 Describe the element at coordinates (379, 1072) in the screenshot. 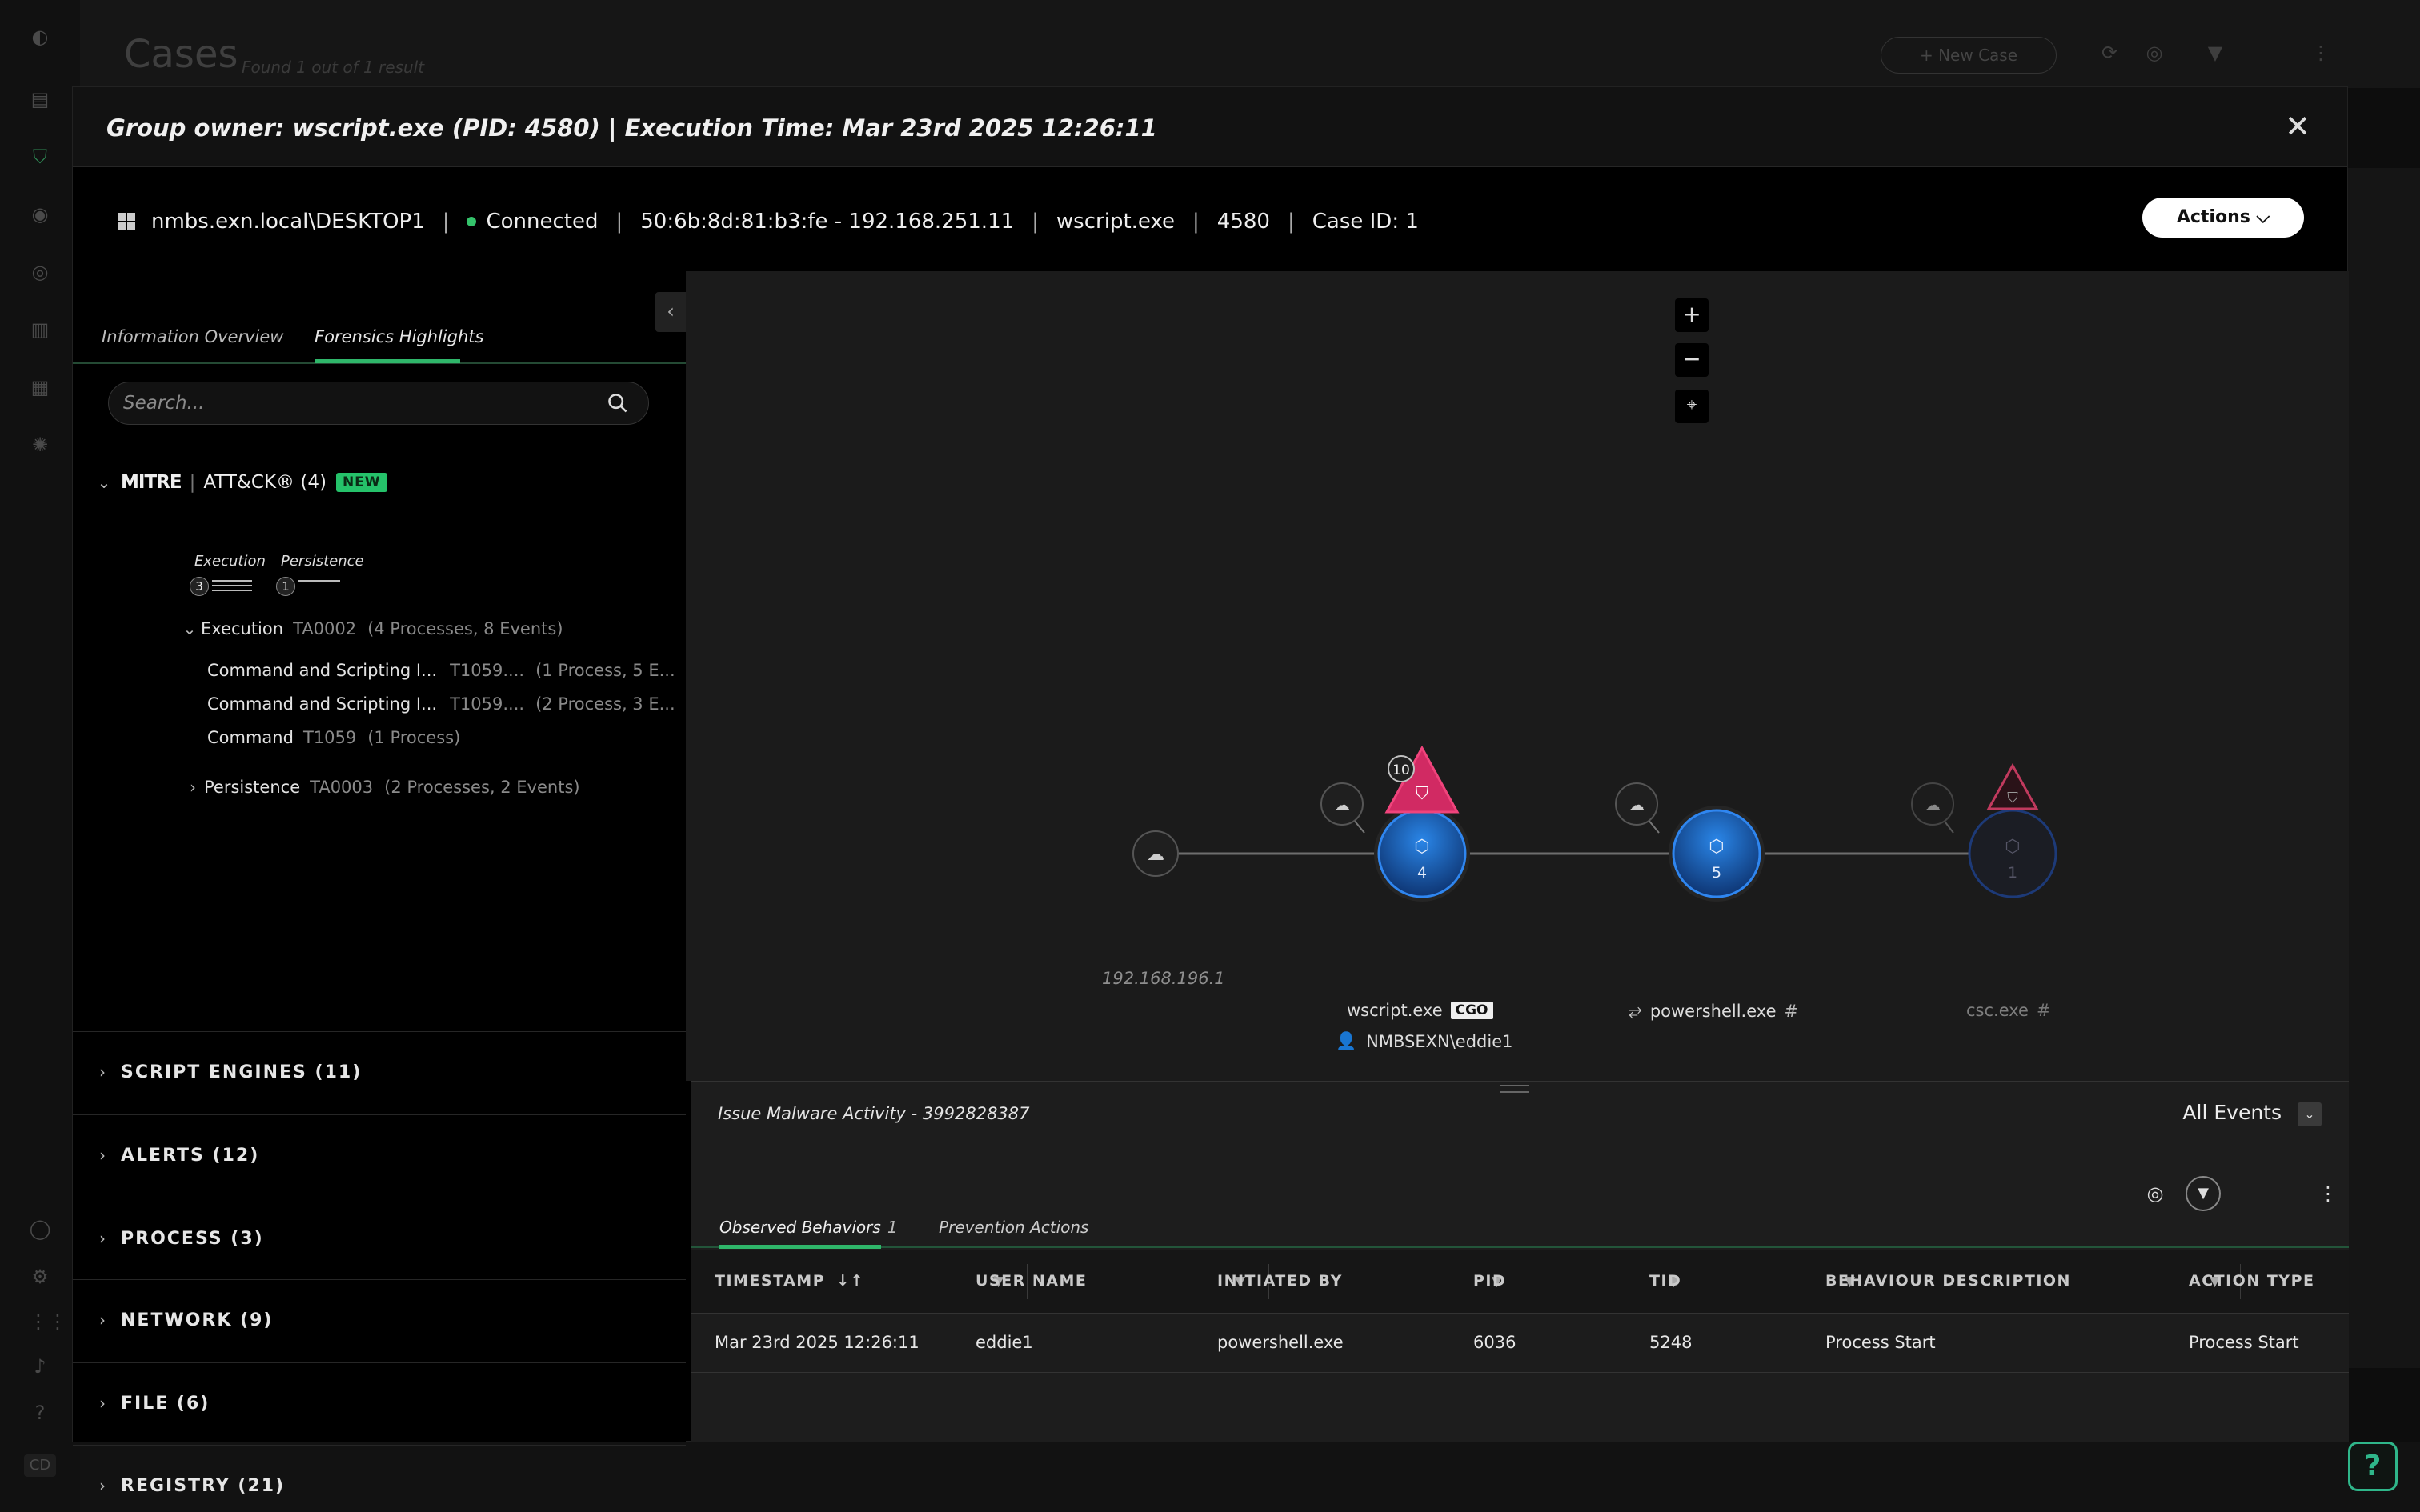

I see `section-script-engines: › SCRIPT ENGINES (11)` at that location.